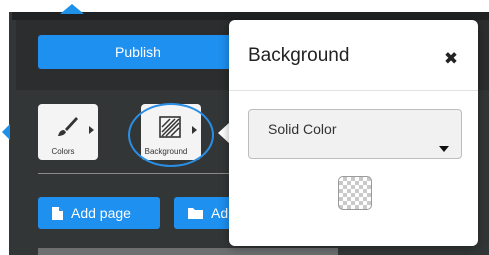 Image resolution: width=489 pixels, height=255 pixels. What do you see at coordinates (355, 193) in the screenshot?
I see `color-swatch` at bounding box center [355, 193].